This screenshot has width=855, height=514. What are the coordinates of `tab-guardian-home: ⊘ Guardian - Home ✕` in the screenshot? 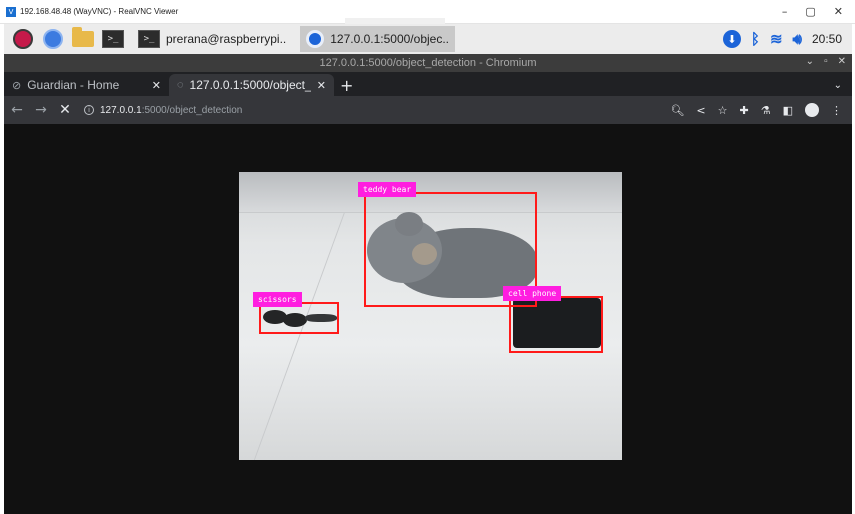 It's located at (86, 85).